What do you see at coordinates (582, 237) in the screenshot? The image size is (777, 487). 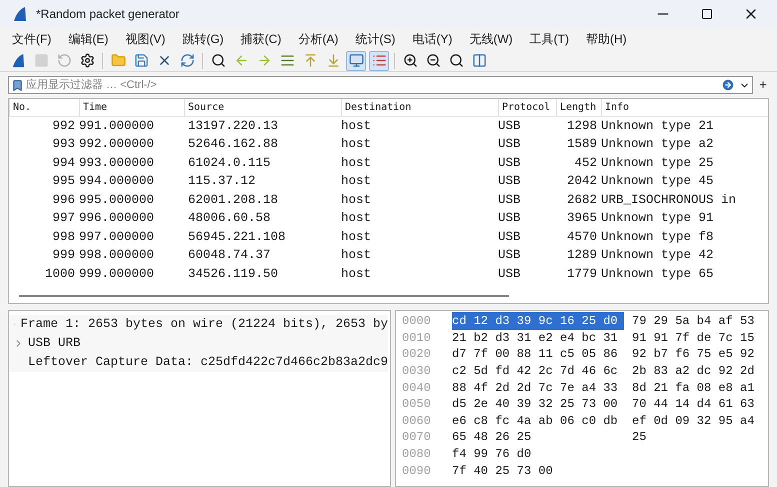 I see `table-cell-text: 4570` at bounding box center [582, 237].